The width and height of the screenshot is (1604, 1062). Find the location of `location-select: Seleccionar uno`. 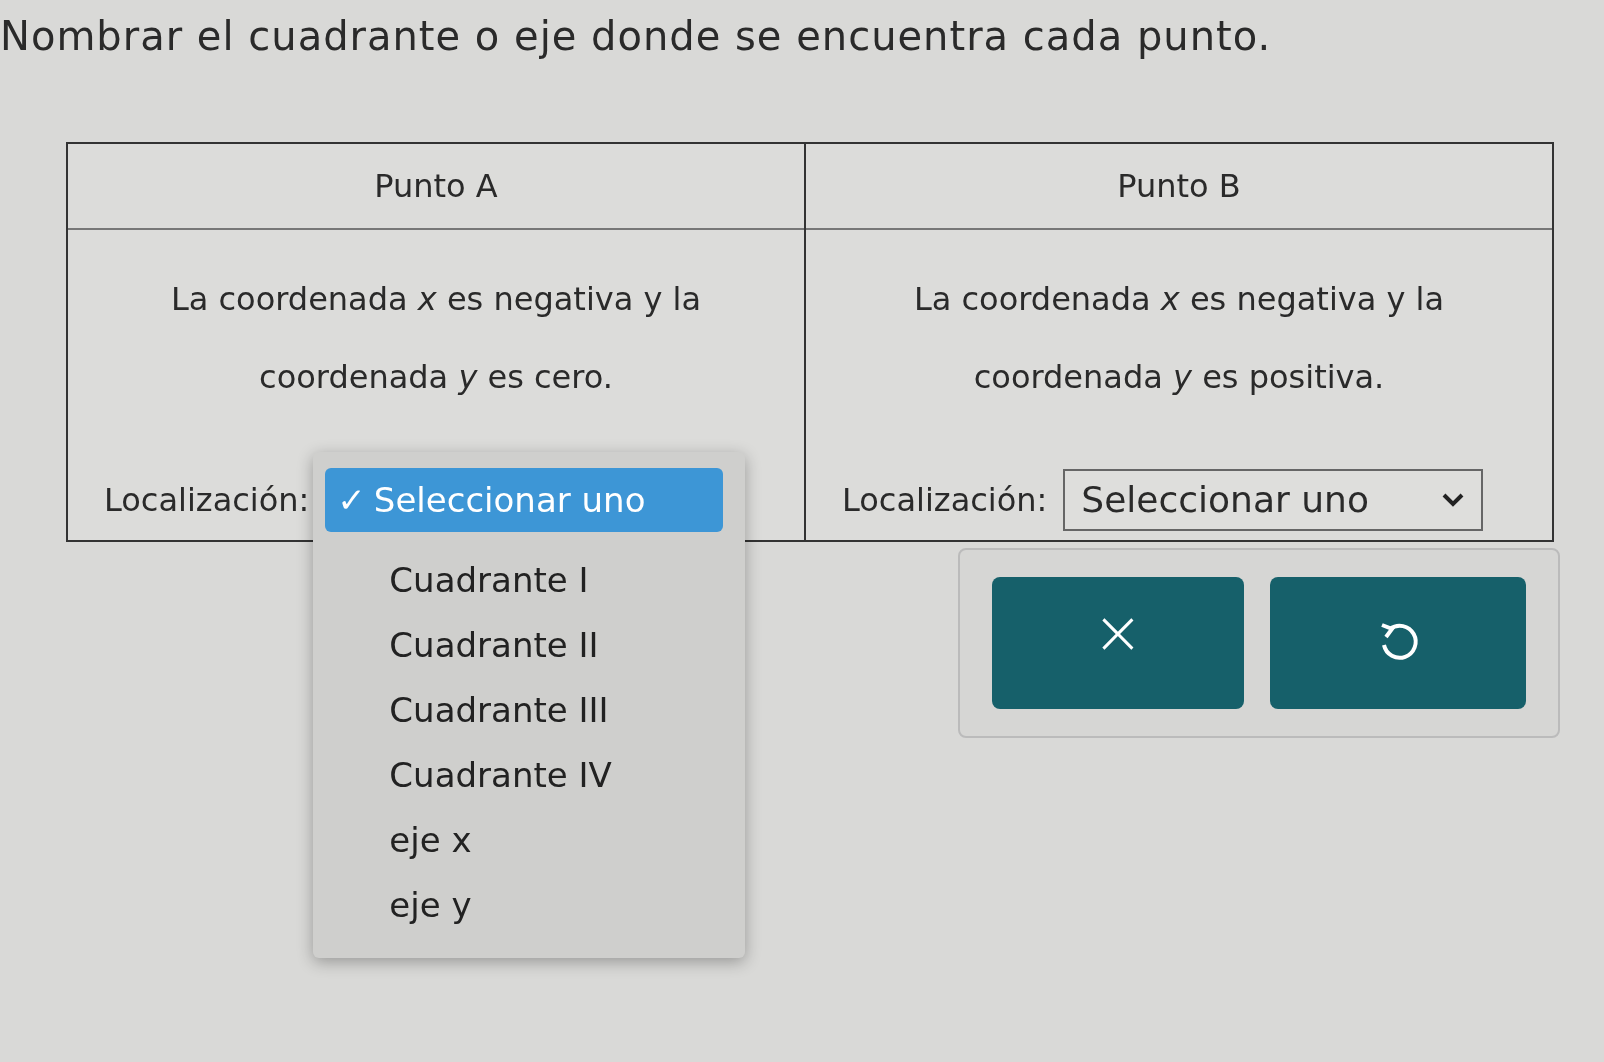

location-select: Seleccionar uno is located at coordinates (1273, 500).